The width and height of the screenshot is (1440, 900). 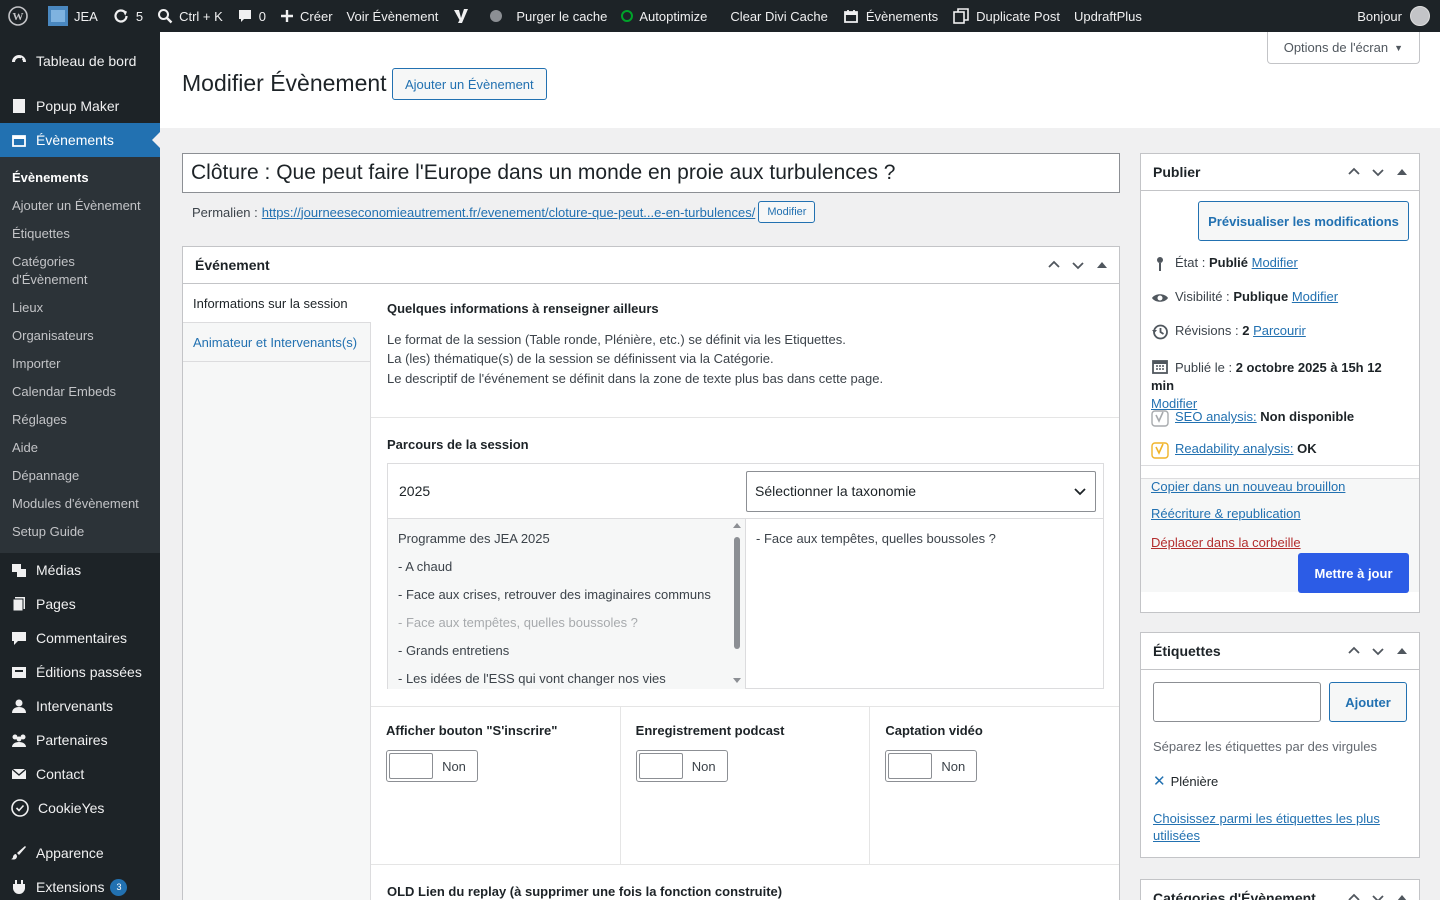 What do you see at coordinates (80, 853) in the screenshot?
I see `menu-appearance: Apparence` at bounding box center [80, 853].